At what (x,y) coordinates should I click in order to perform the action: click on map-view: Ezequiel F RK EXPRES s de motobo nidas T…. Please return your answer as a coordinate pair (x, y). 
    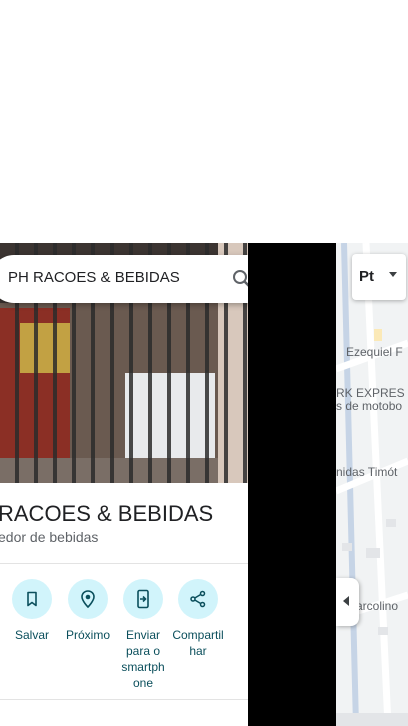
    Looking at the image, I should click on (372, 484).